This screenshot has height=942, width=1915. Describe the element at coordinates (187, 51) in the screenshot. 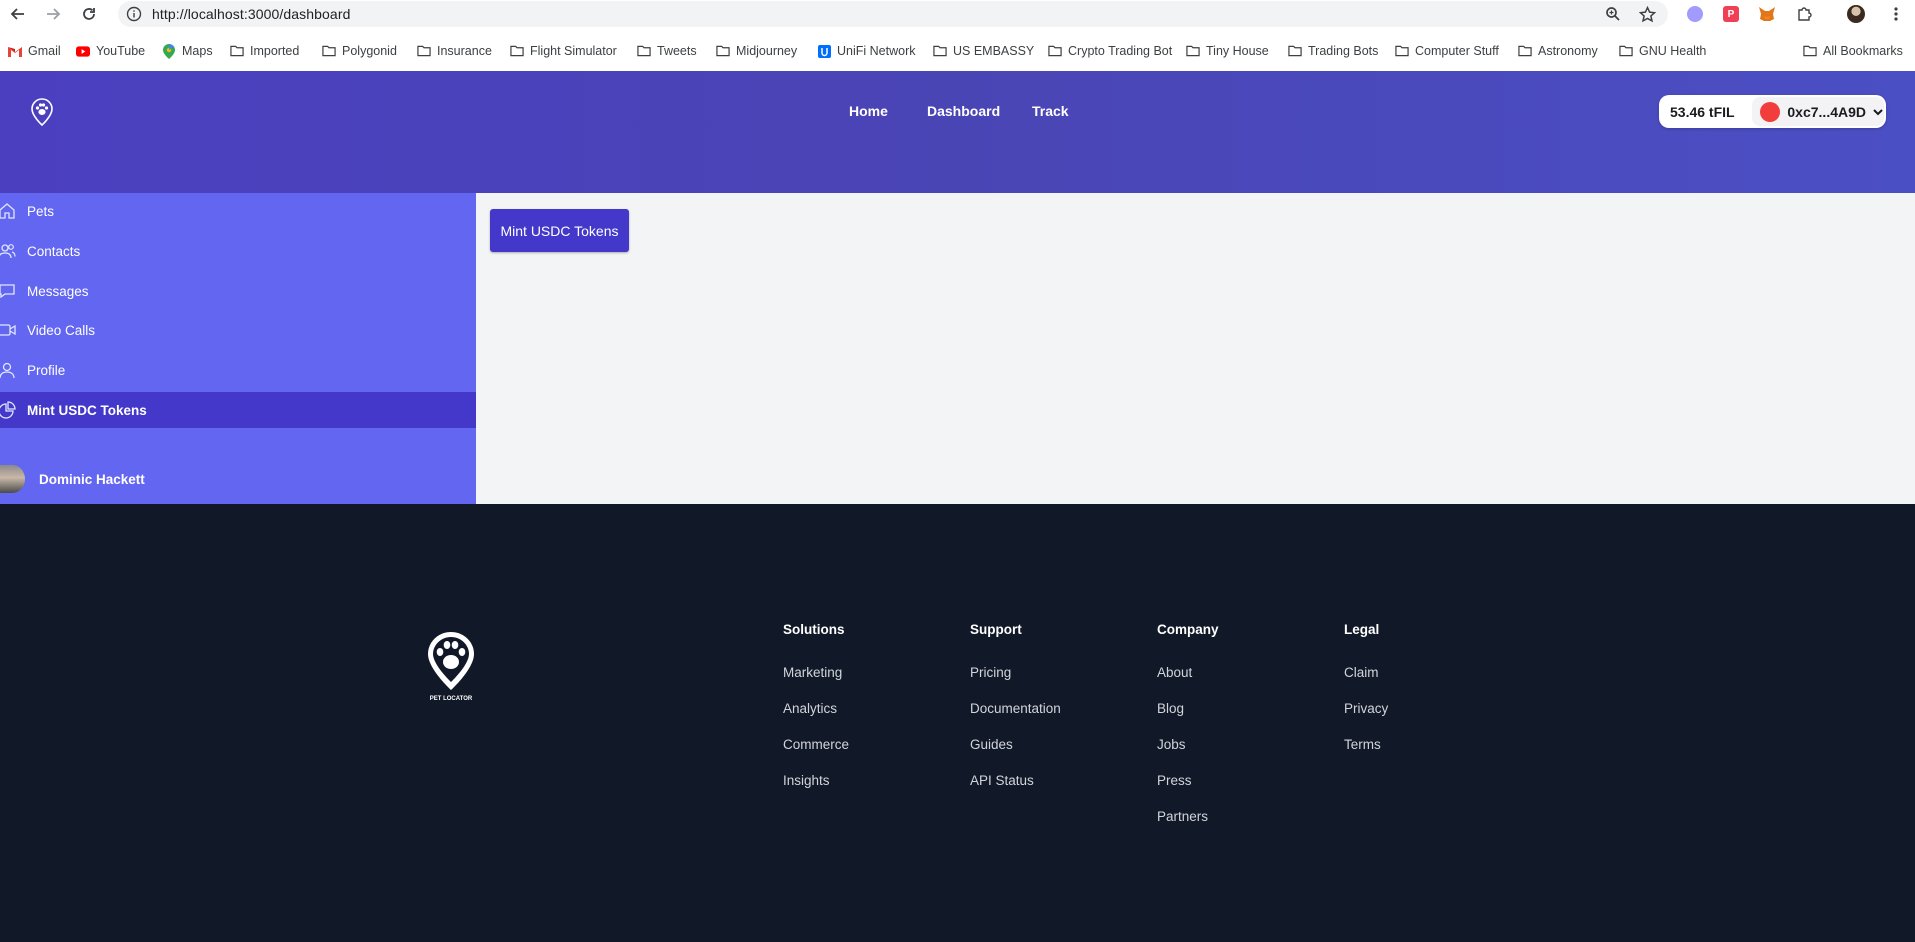

I see `bookmark-maps: Maps` at that location.